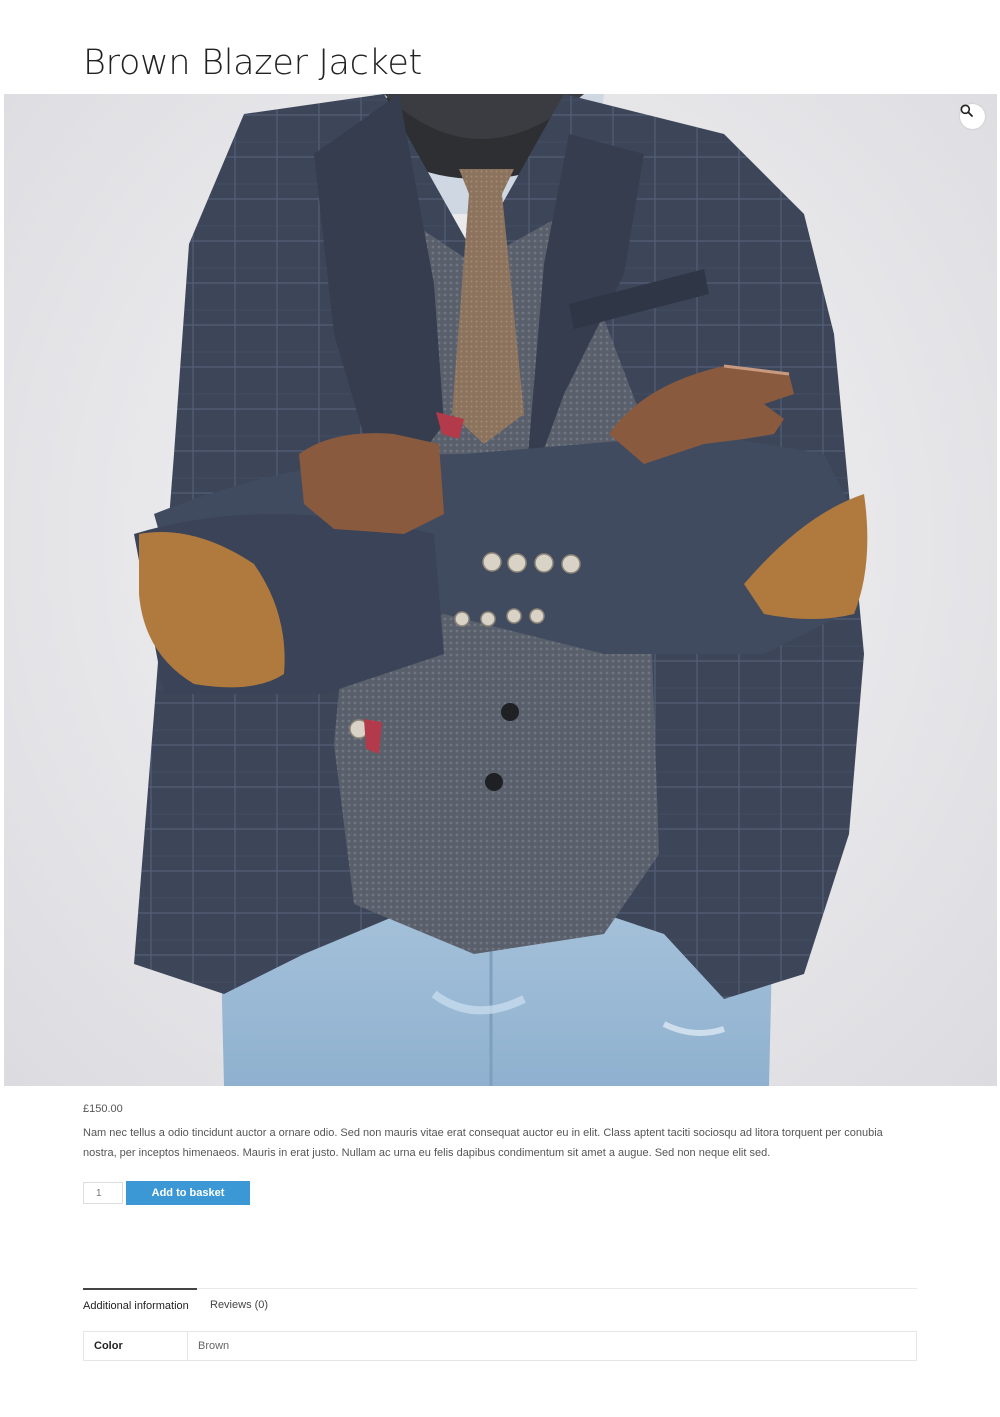 This screenshot has width=1000, height=1417. I want to click on tab-additional-information: Additional information, so click(140, 1304).